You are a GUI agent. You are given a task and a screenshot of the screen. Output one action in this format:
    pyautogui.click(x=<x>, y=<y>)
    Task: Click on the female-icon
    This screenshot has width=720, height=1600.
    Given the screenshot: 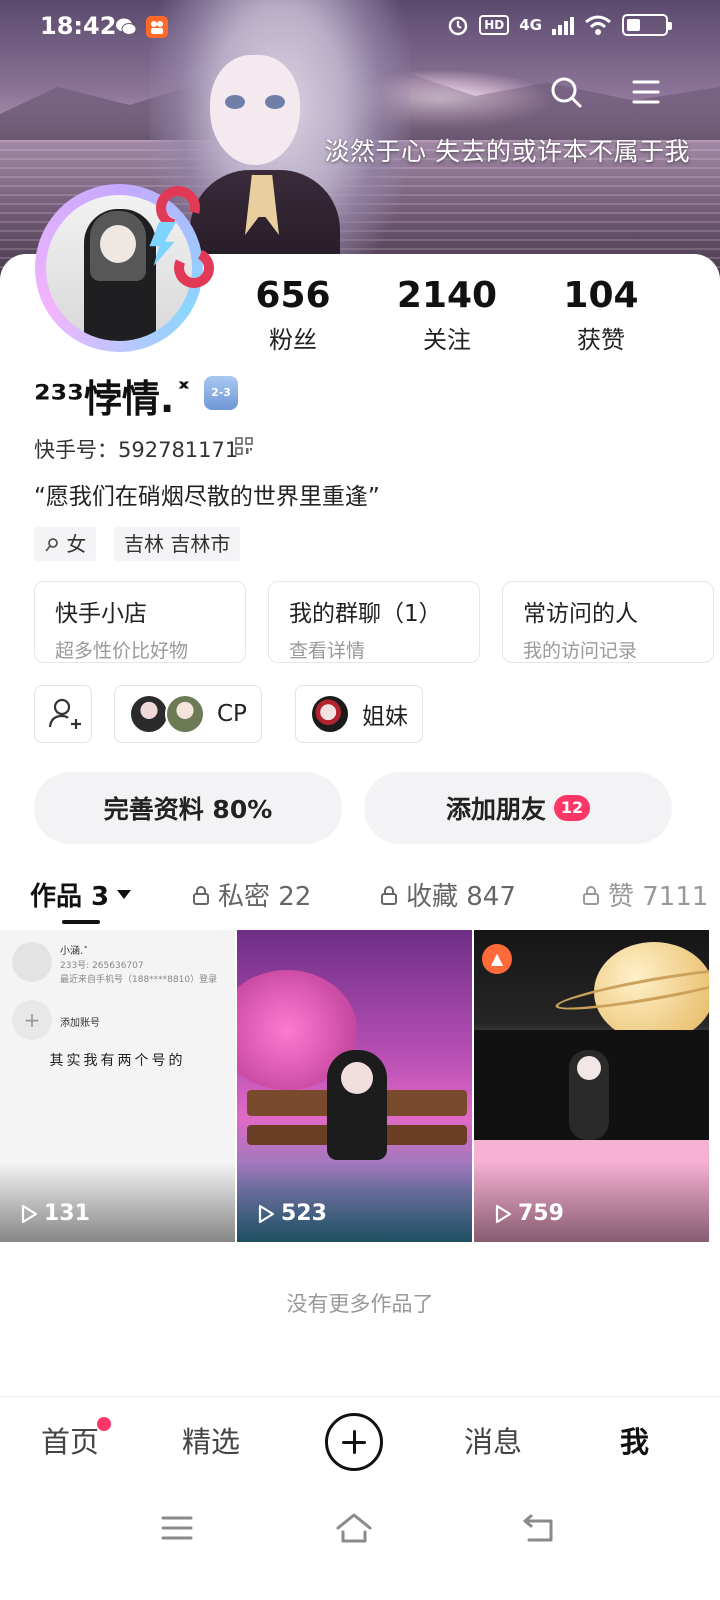 What is the action you would take?
    pyautogui.click(x=51, y=545)
    